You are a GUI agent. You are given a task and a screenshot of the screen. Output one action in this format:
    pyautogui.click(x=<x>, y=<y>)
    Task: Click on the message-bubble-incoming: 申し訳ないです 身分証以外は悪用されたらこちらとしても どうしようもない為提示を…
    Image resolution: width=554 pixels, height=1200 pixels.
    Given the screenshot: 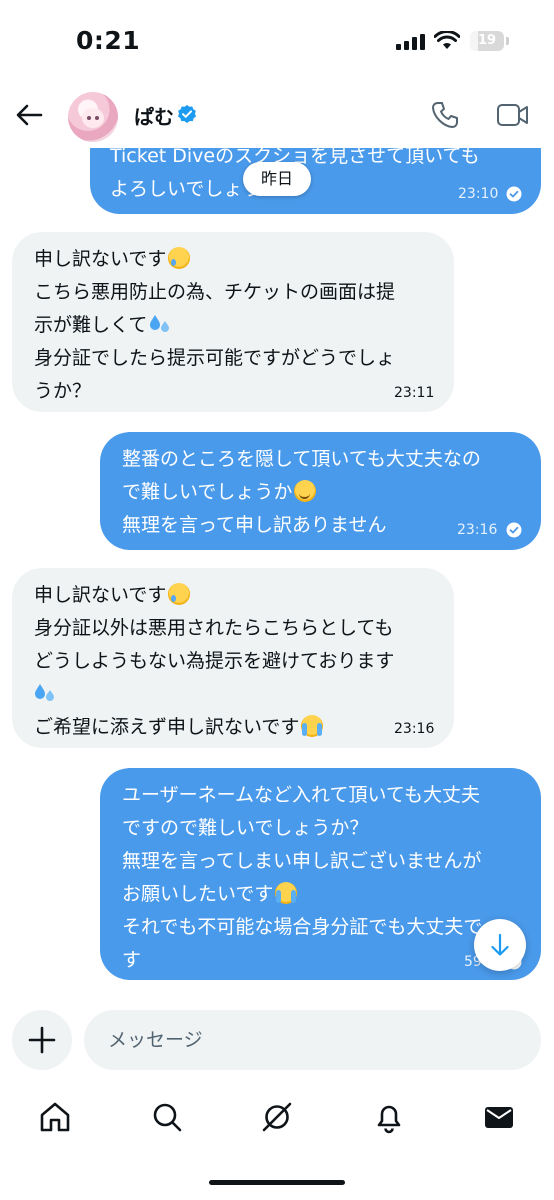 What is the action you would take?
    pyautogui.click(x=233, y=658)
    